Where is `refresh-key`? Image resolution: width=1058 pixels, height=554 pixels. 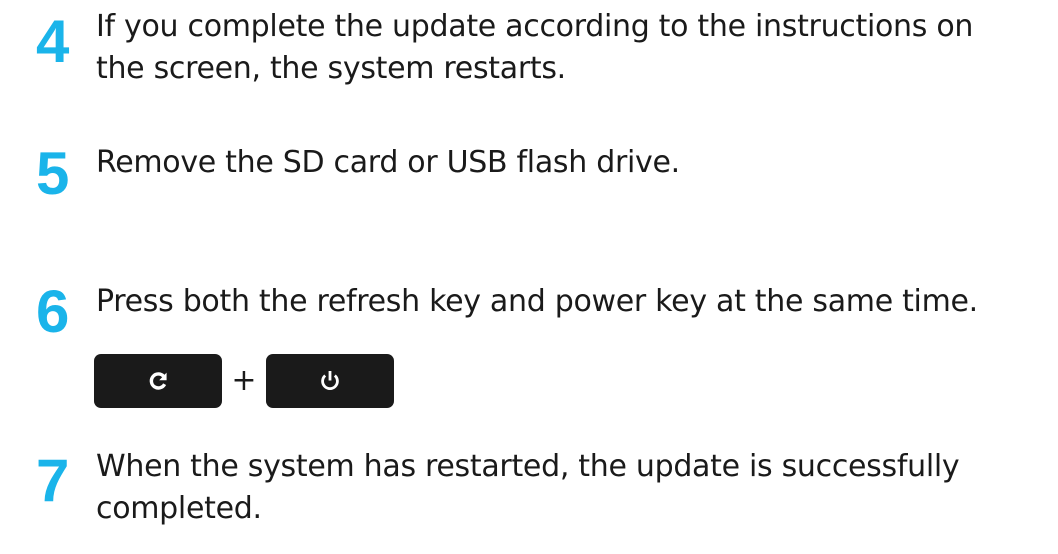
refresh-key is located at coordinates (158, 381).